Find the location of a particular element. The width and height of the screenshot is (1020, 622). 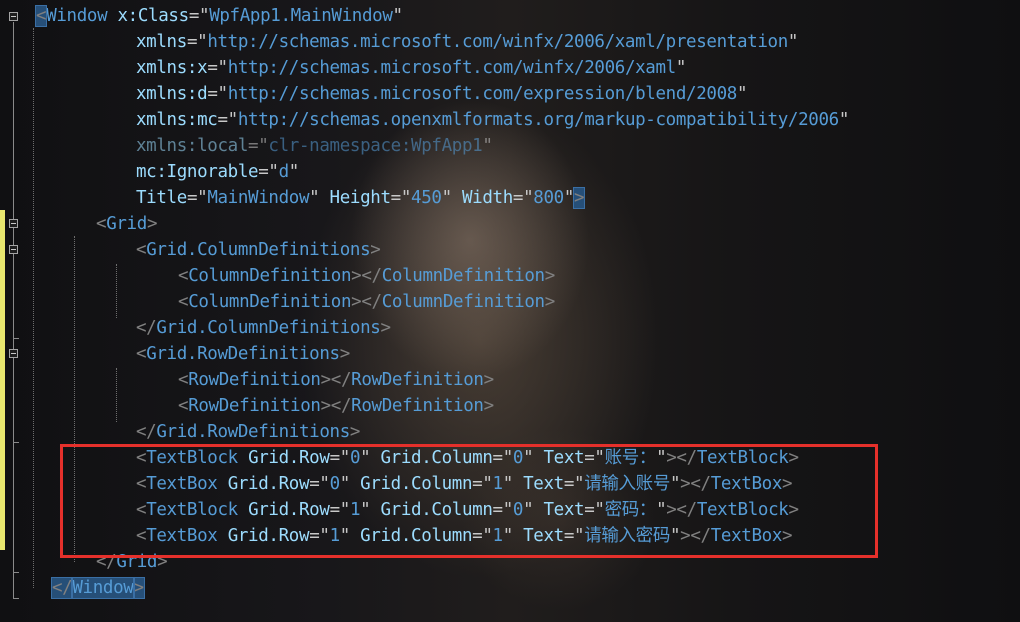

code-line: <Grid> is located at coordinates (126, 224).